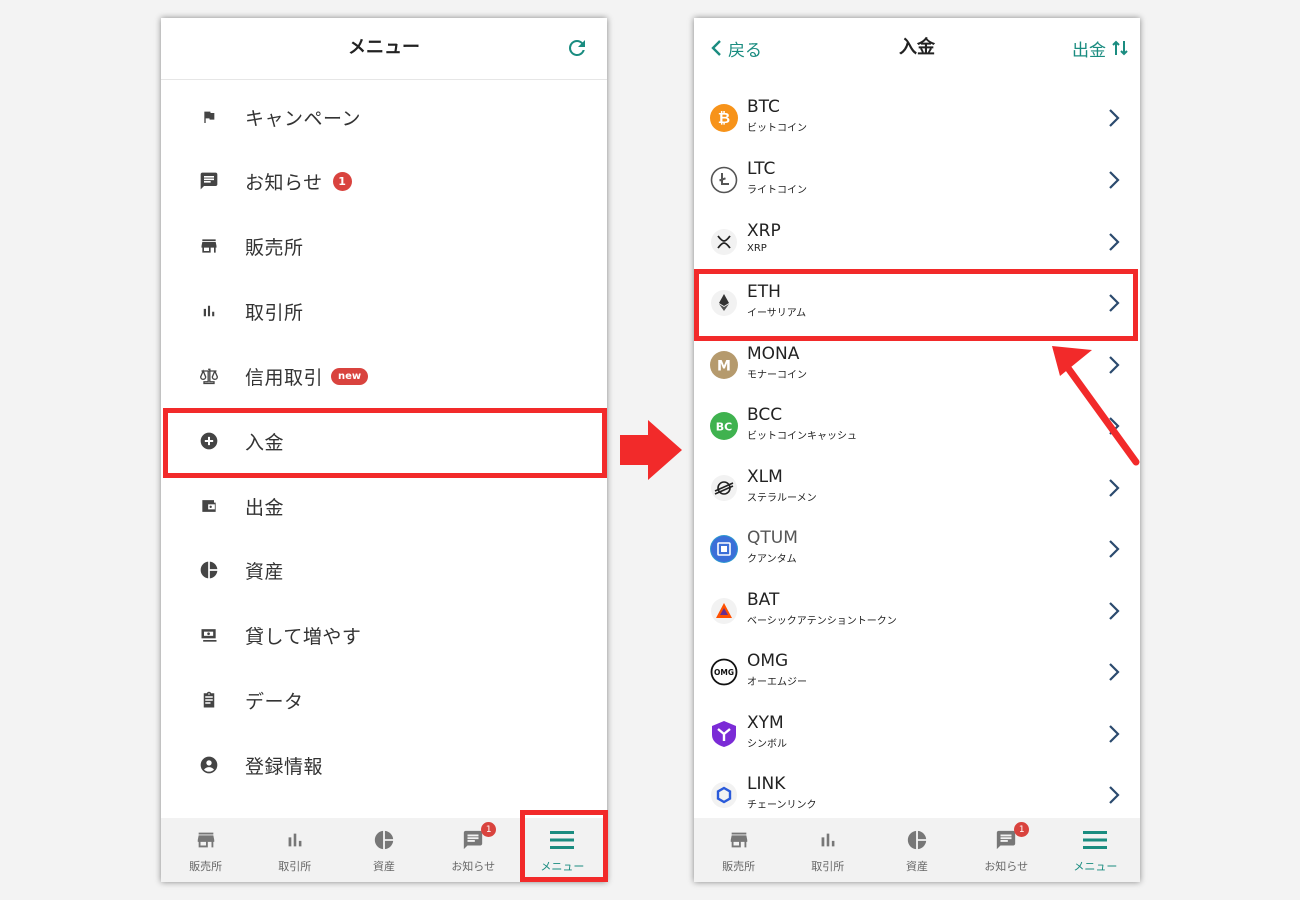 The image size is (1300, 900). What do you see at coordinates (1006, 866) in the screenshot?
I see `tab-label: お知らせ` at bounding box center [1006, 866].